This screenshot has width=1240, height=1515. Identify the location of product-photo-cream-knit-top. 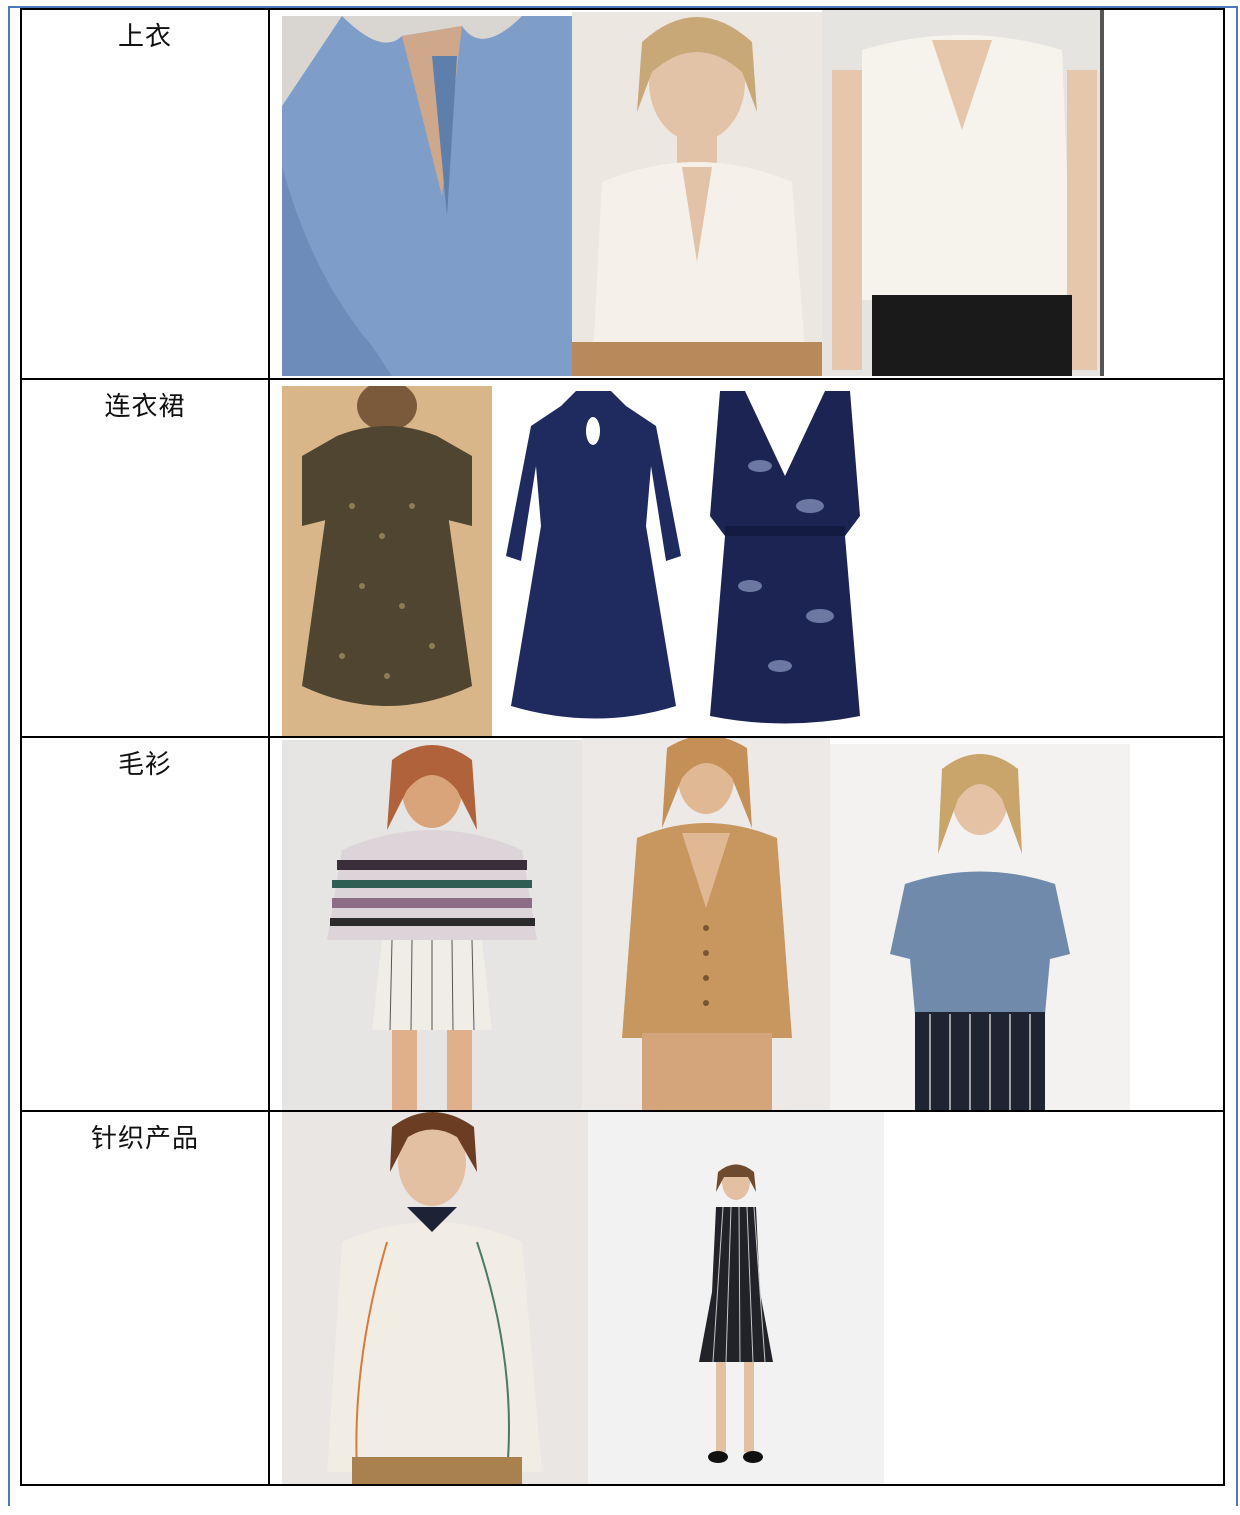
(435, 1298).